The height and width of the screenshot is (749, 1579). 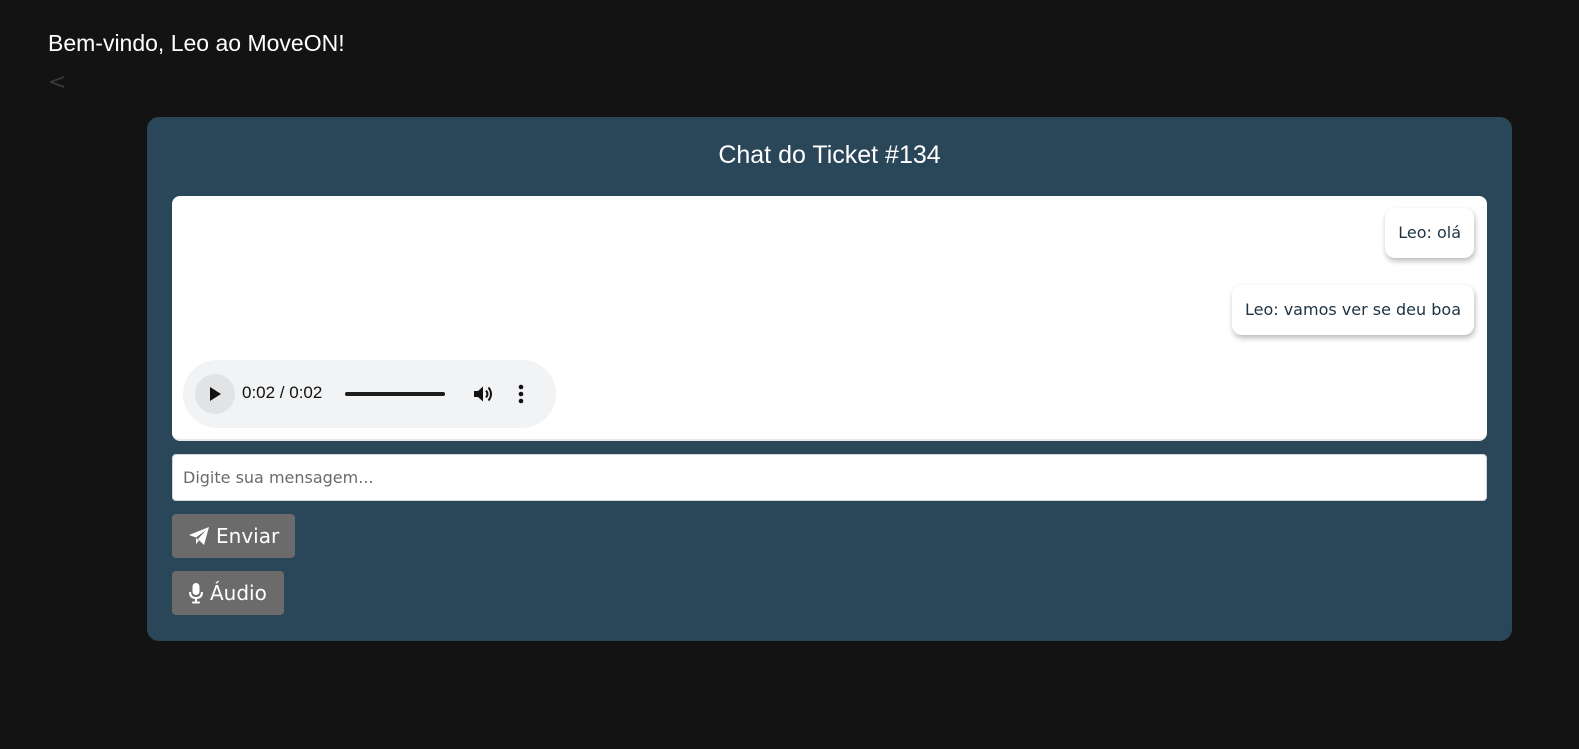 I want to click on more-vert-icon, so click(x=521, y=394).